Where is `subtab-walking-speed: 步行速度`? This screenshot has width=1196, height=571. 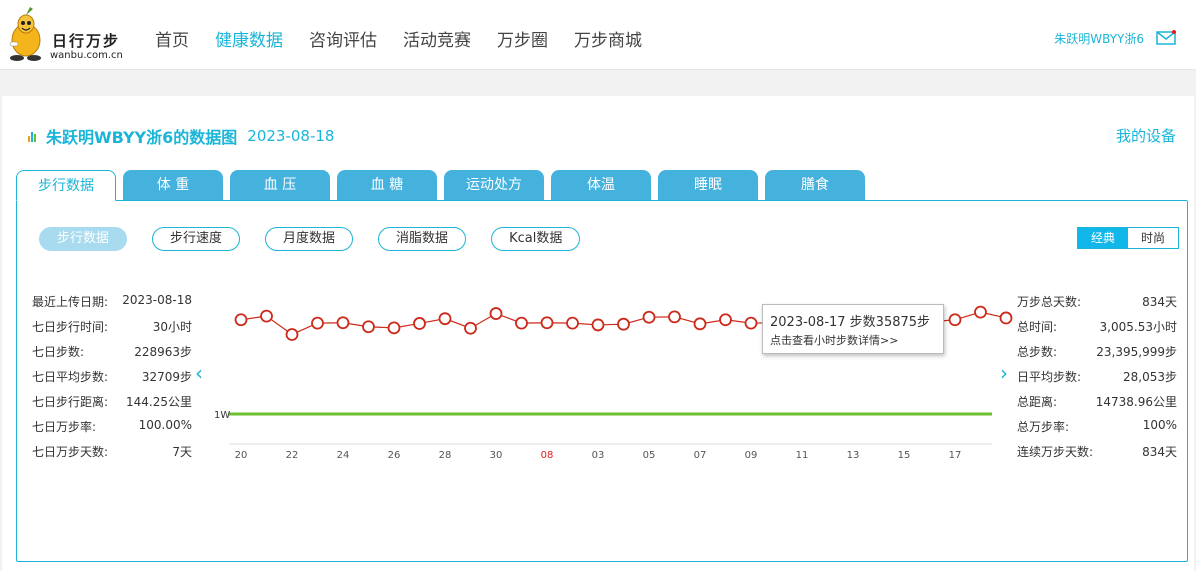
subtab-walking-speed: 步行速度 is located at coordinates (196, 239).